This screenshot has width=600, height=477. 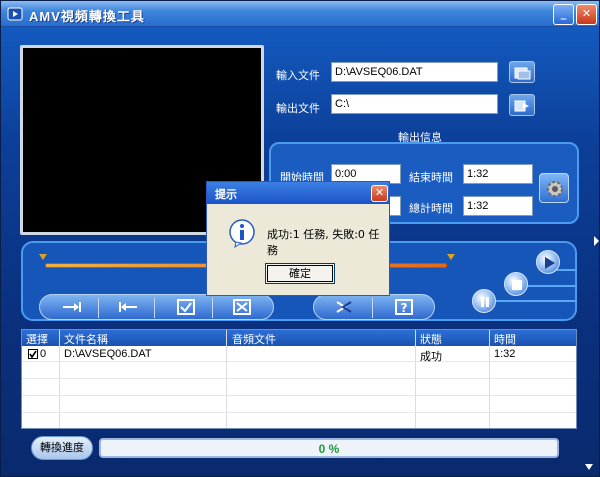 What do you see at coordinates (451, 257) in the screenshot?
I see `end-marker` at bounding box center [451, 257].